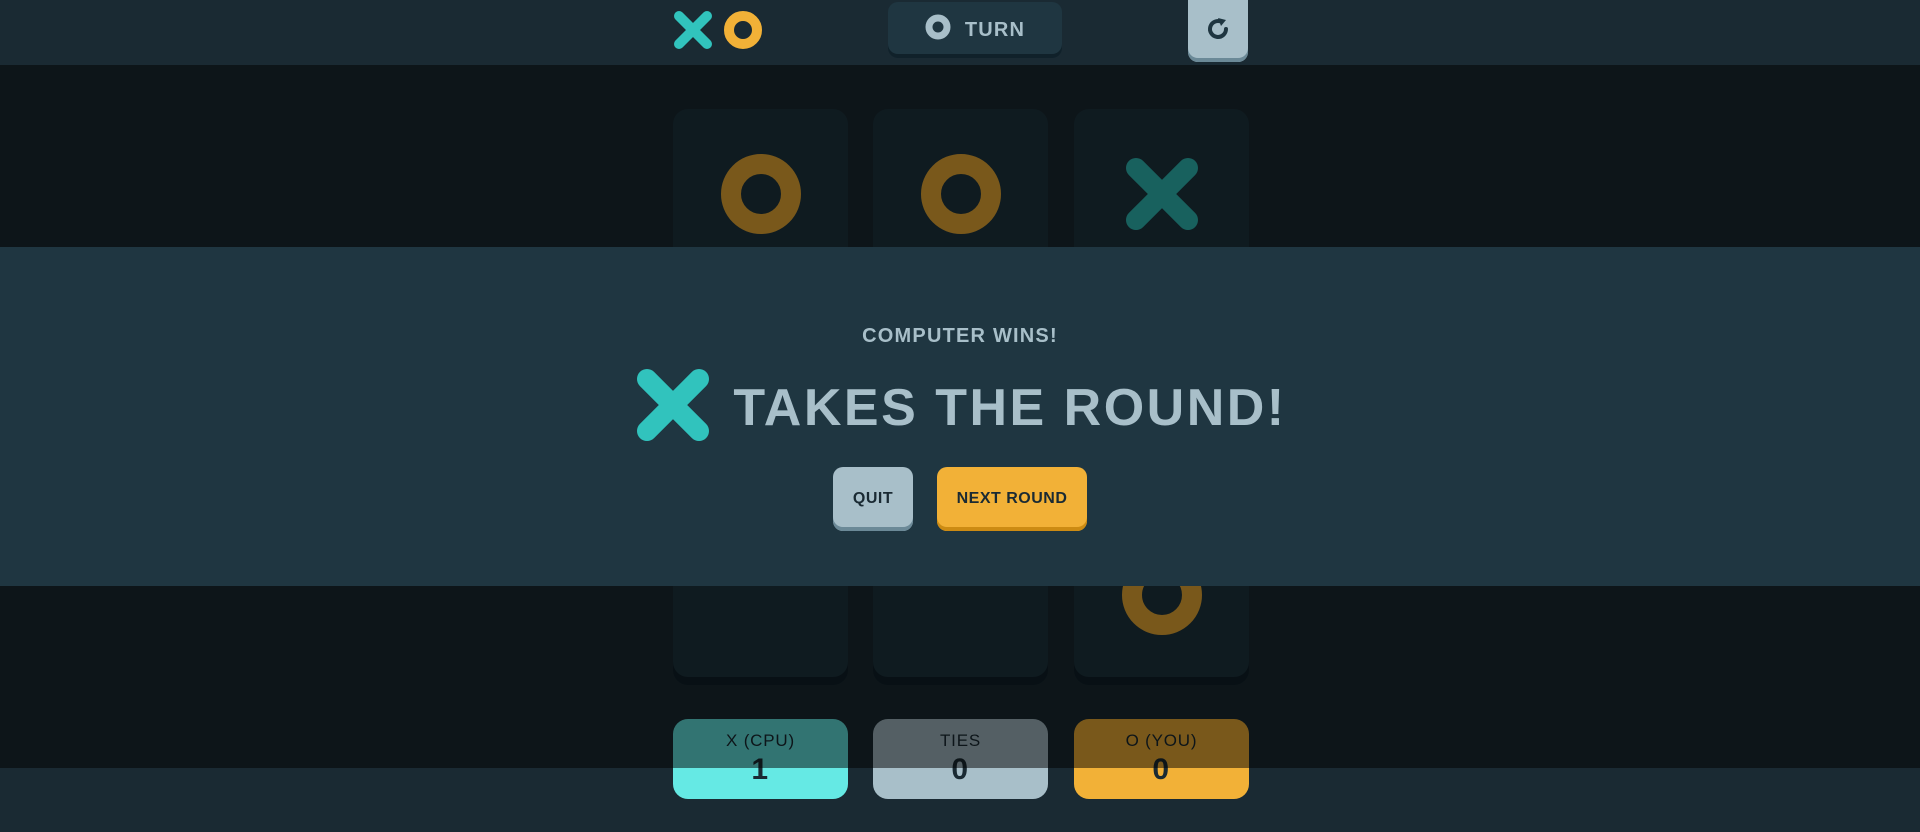 Image resolution: width=1920 pixels, height=832 pixels. What do you see at coordinates (673, 407) in the screenshot?
I see `x-mark-icon` at bounding box center [673, 407].